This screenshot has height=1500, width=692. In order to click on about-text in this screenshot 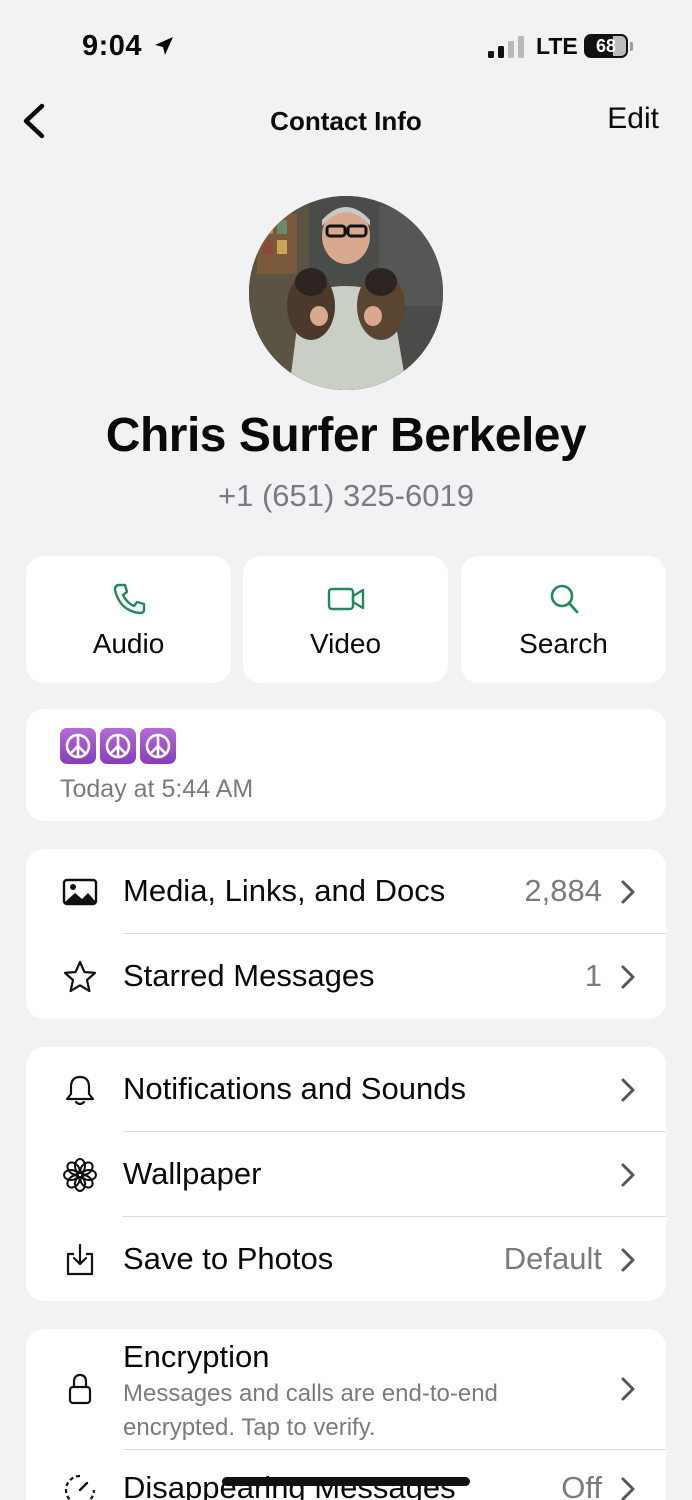, I will do `click(118, 746)`.